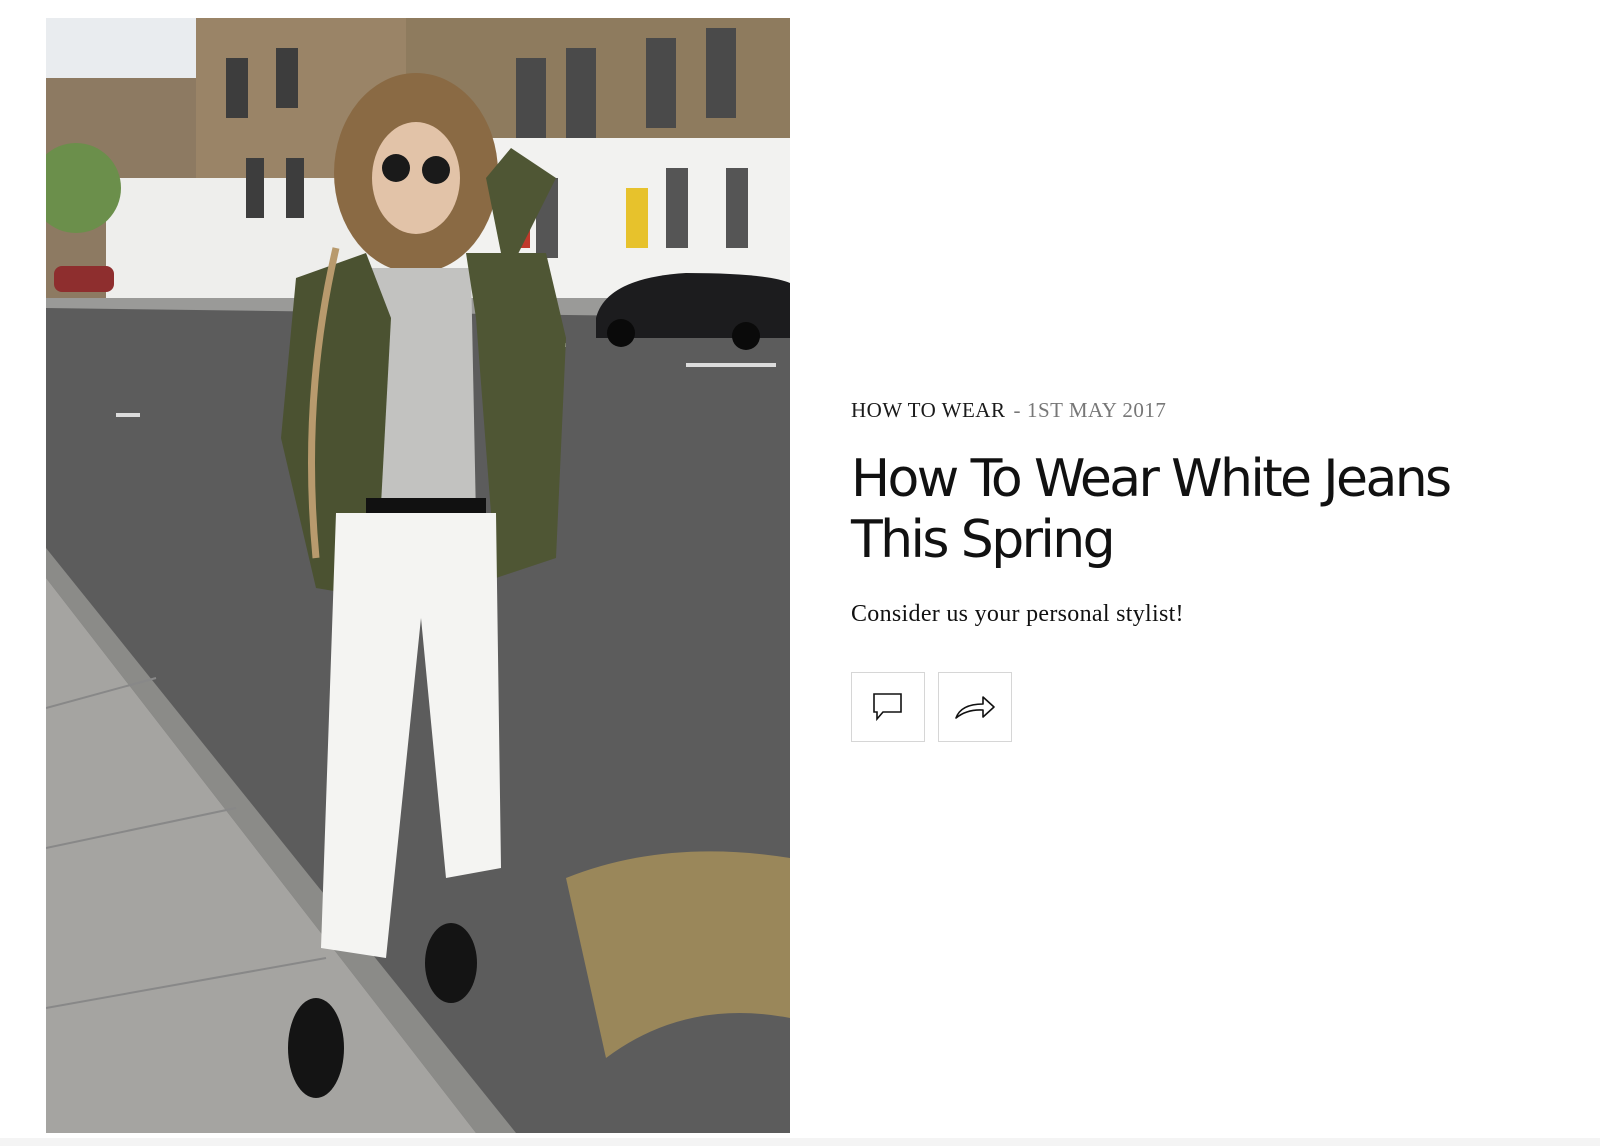 The width and height of the screenshot is (1600, 1146). I want to click on share-icon, so click(975, 707).